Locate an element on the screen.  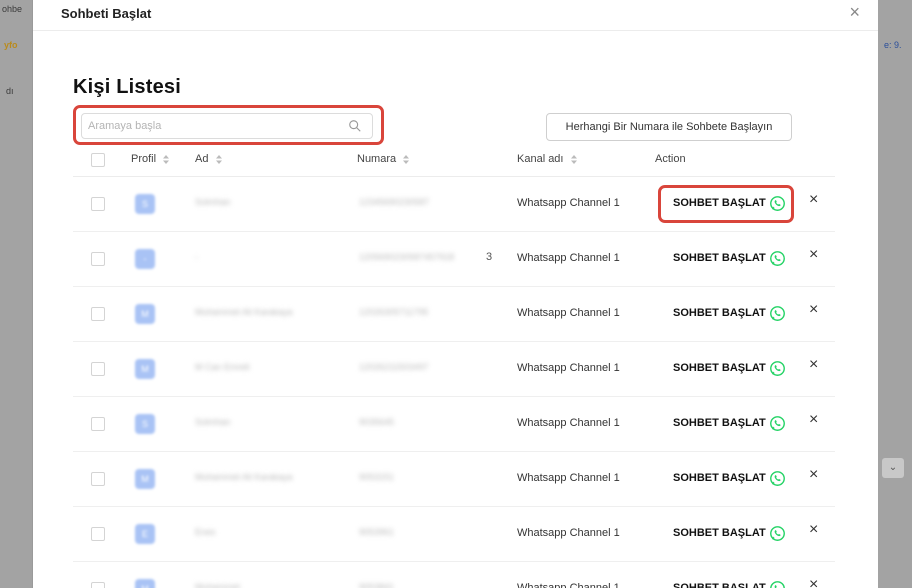
contact-number: 9053151 is located at coordinates (377, 477).